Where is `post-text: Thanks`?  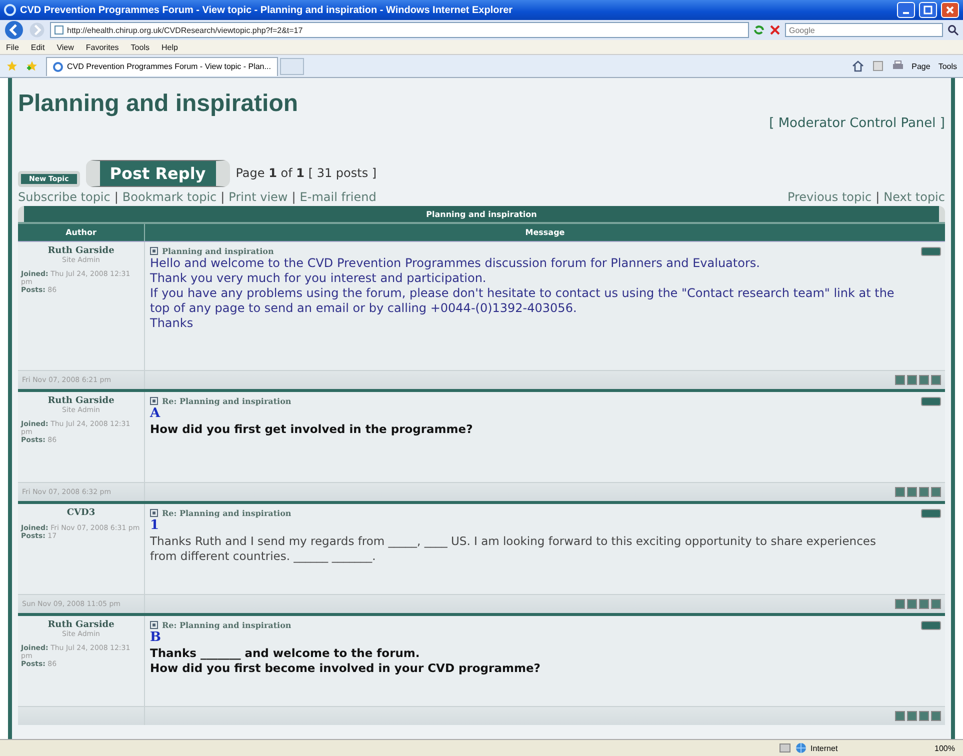
post-text: Thanks is located at coordinates (172, 323).